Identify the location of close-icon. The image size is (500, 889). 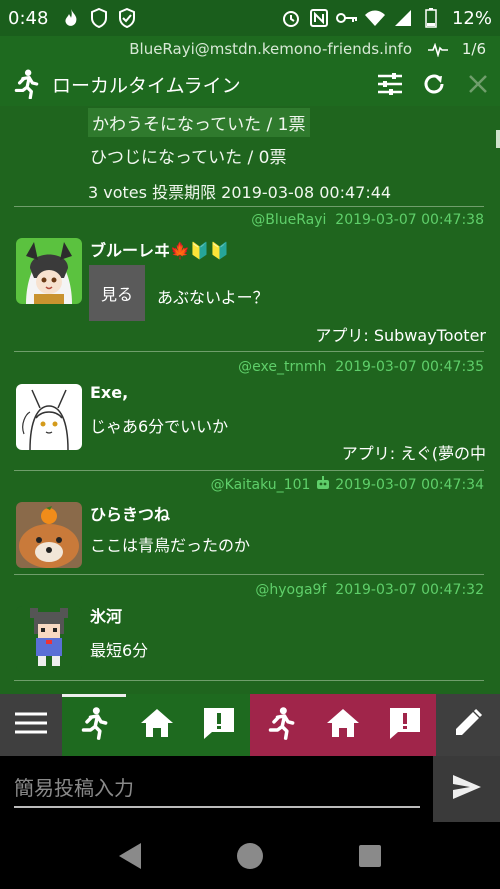
(478, 84).